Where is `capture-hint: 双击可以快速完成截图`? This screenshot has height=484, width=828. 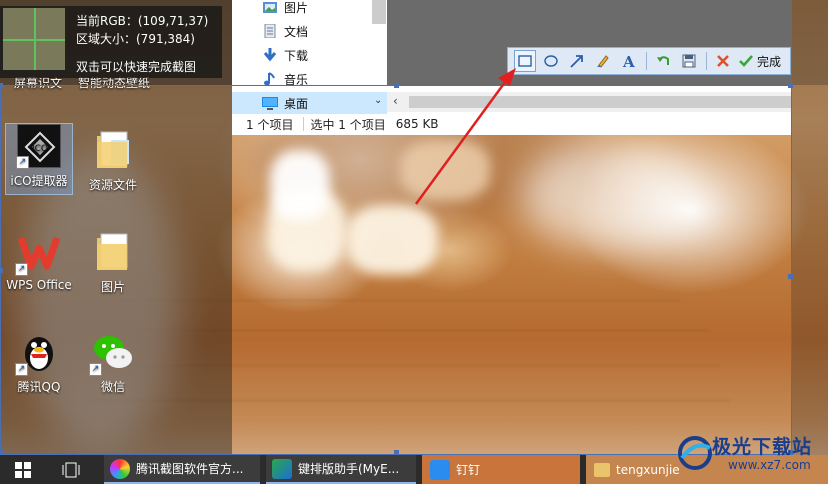
capture-hint: 双击可以快速完成截图 is located at coordinates (136, 67).